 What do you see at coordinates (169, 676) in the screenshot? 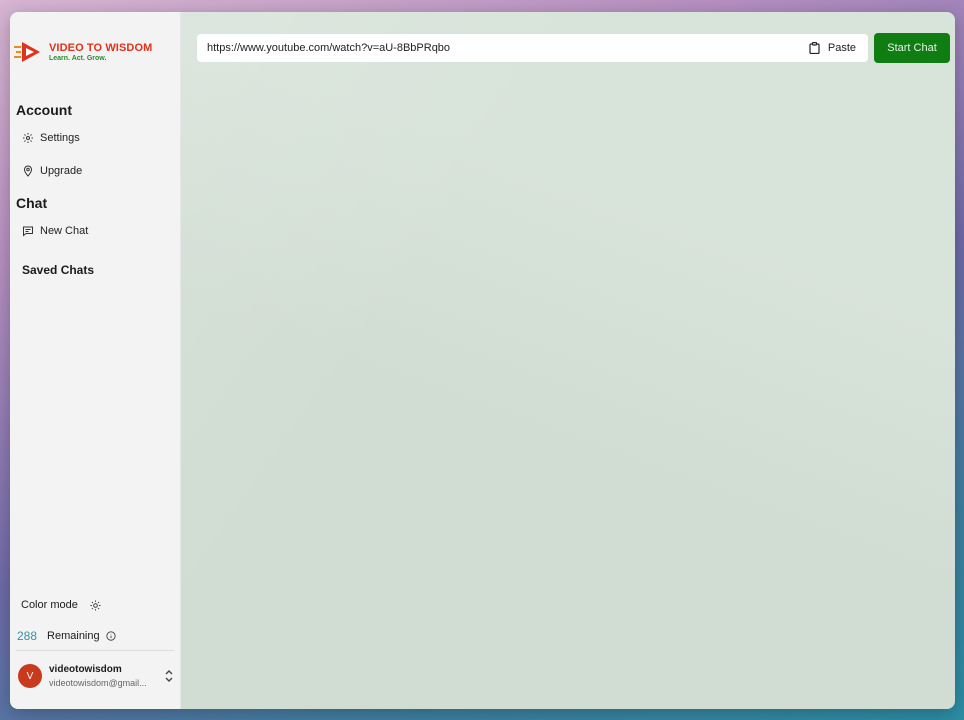
I see `chevron-up-down-icon` at bounding box center [169, 676].